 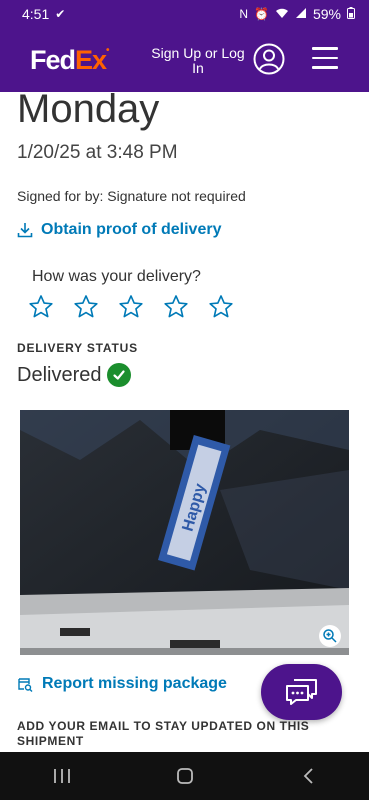 I want to click on signed-for-text: Signed for by: Signature not required, so click(x=131, y=196).